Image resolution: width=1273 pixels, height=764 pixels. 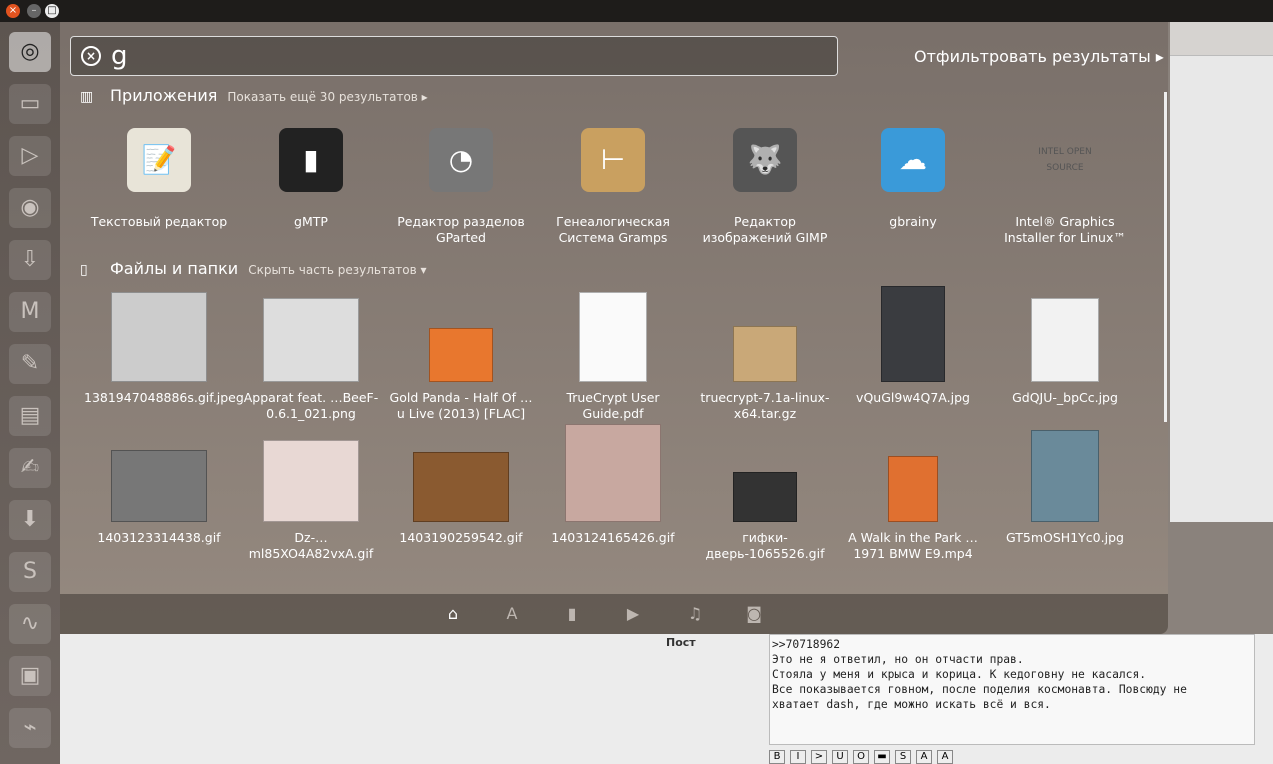 I want to click on app-icon: ▮, so click(x=311, y=160).